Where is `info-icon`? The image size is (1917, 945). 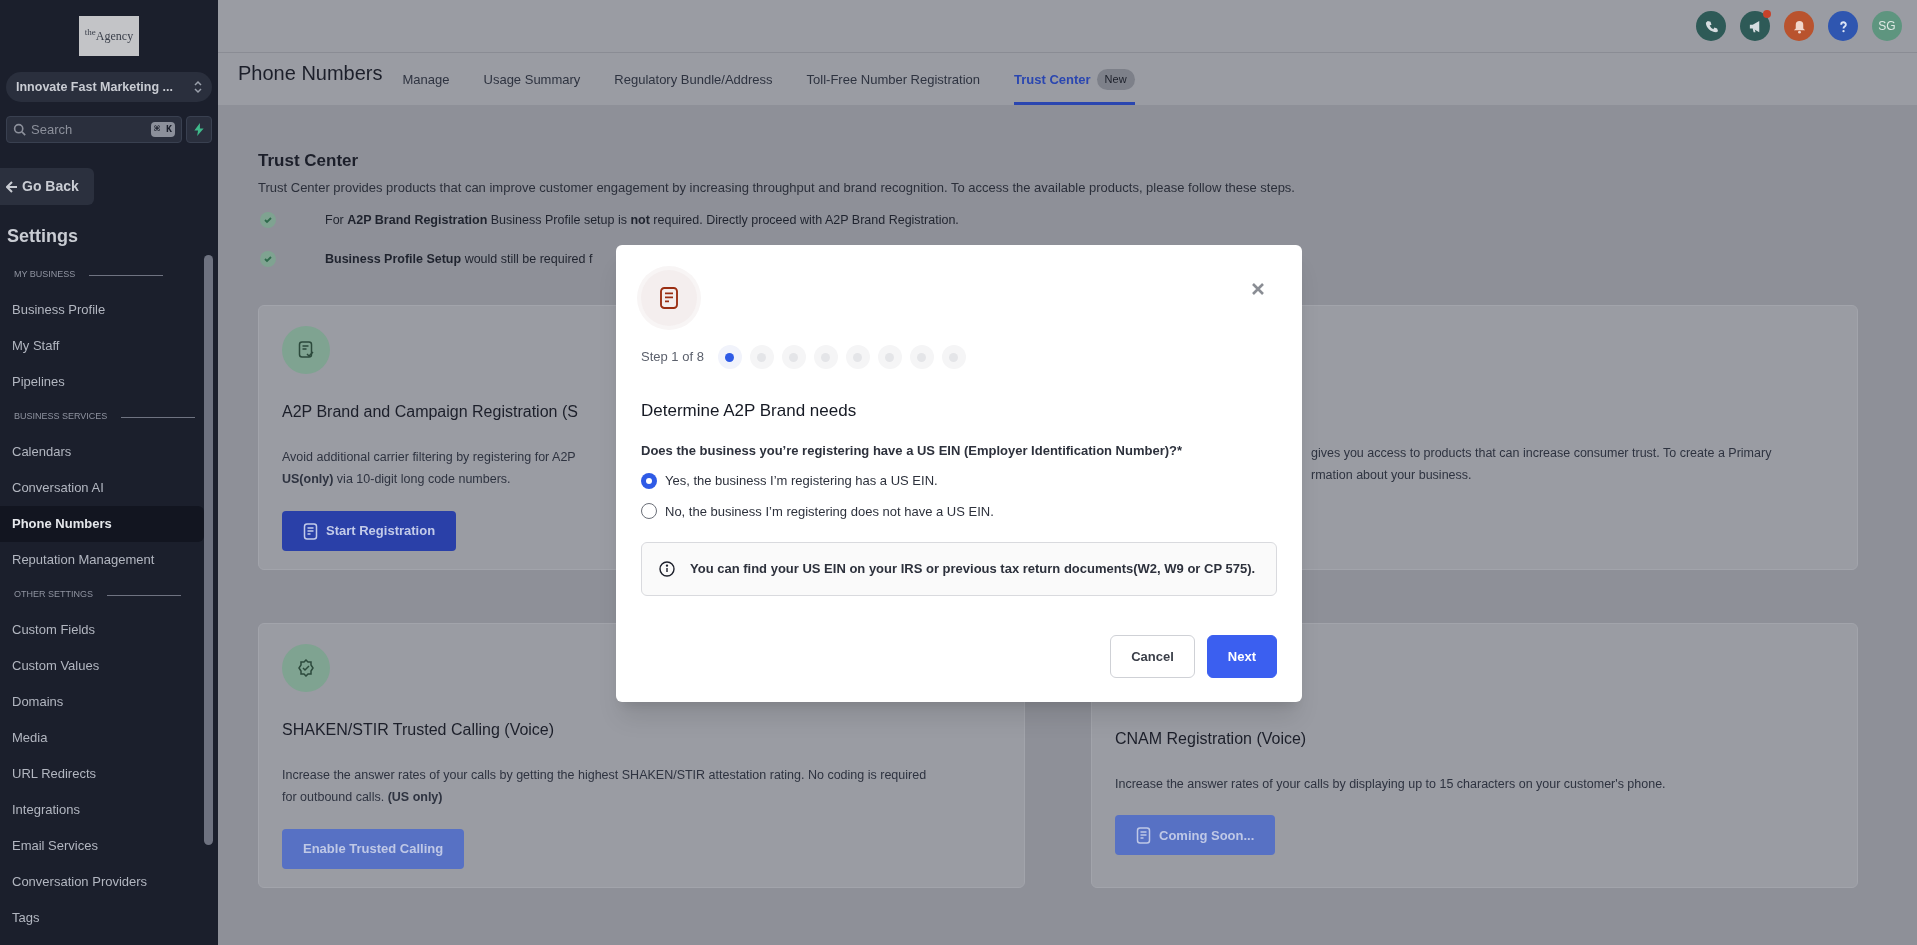 info-icon is located at coordinates (667, 569).